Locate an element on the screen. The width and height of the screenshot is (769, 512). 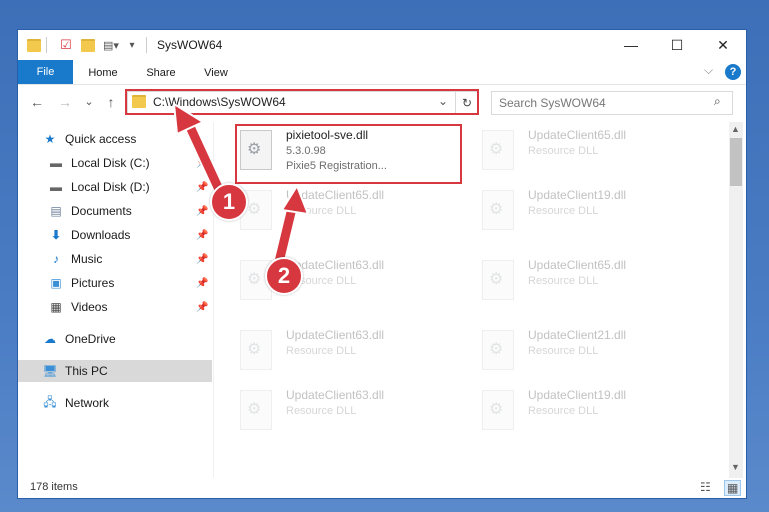
step-2-badge: 2 is located at coordinates (284, 276).